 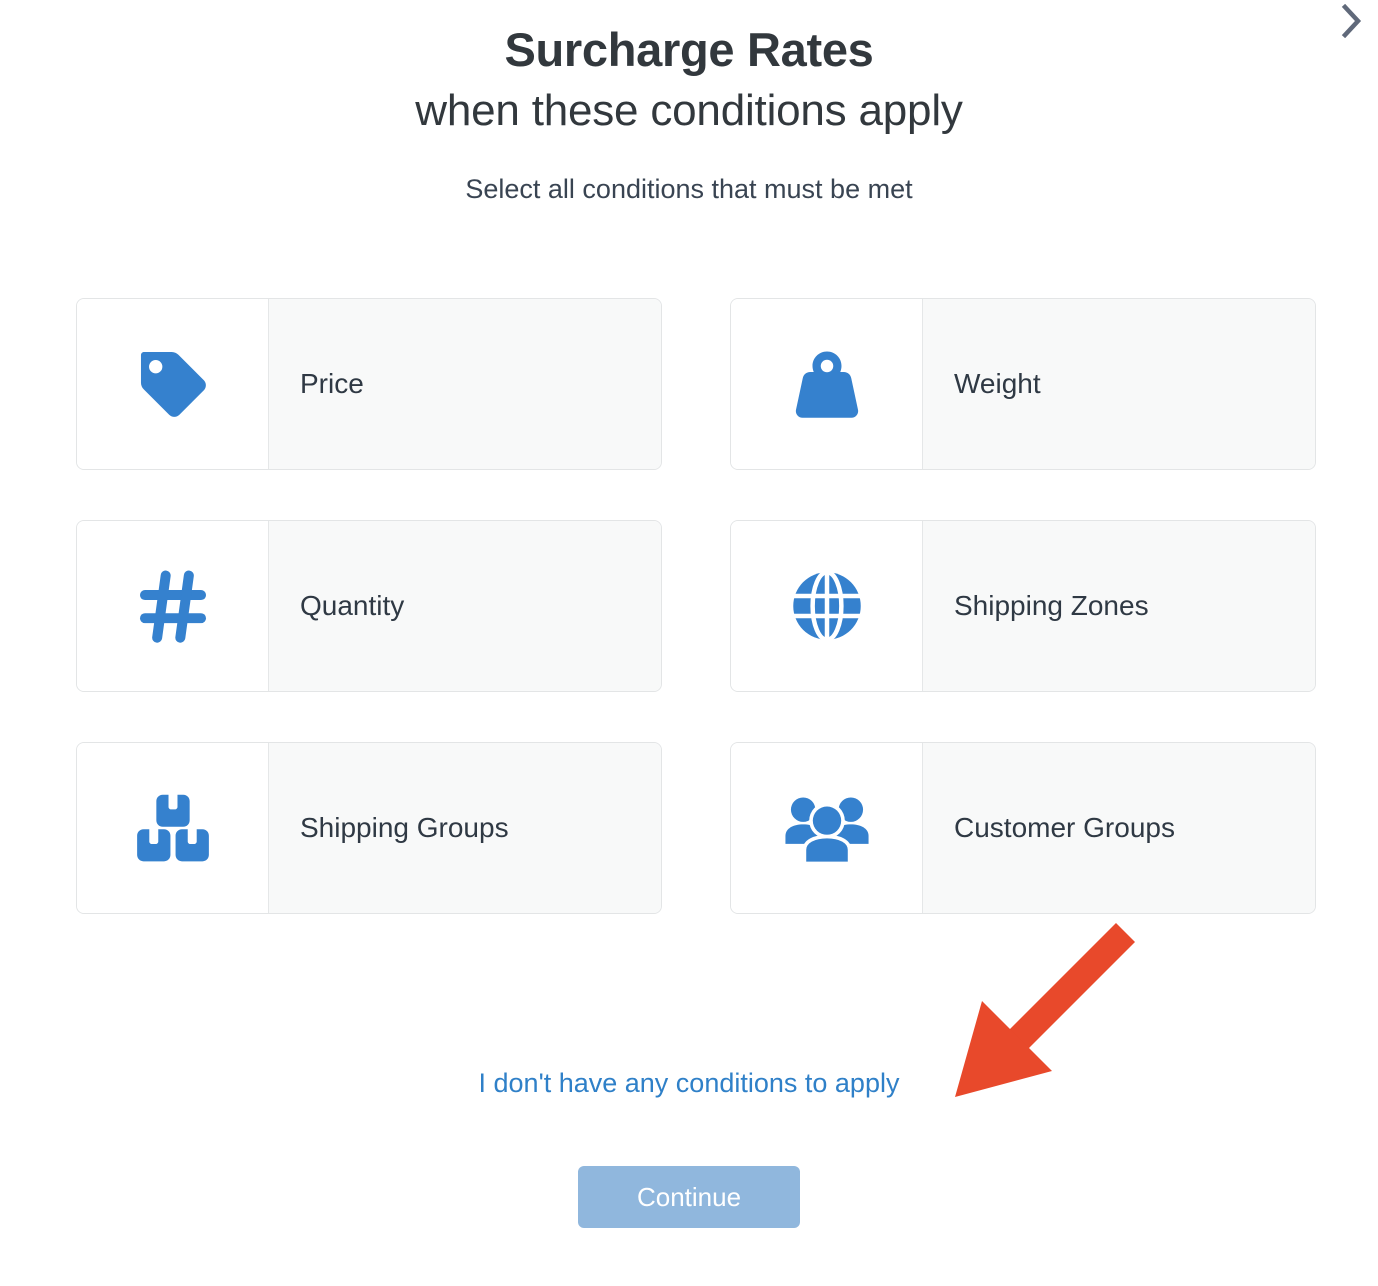 I want to click on option-label: Quantity, so click(x=352, y=606).